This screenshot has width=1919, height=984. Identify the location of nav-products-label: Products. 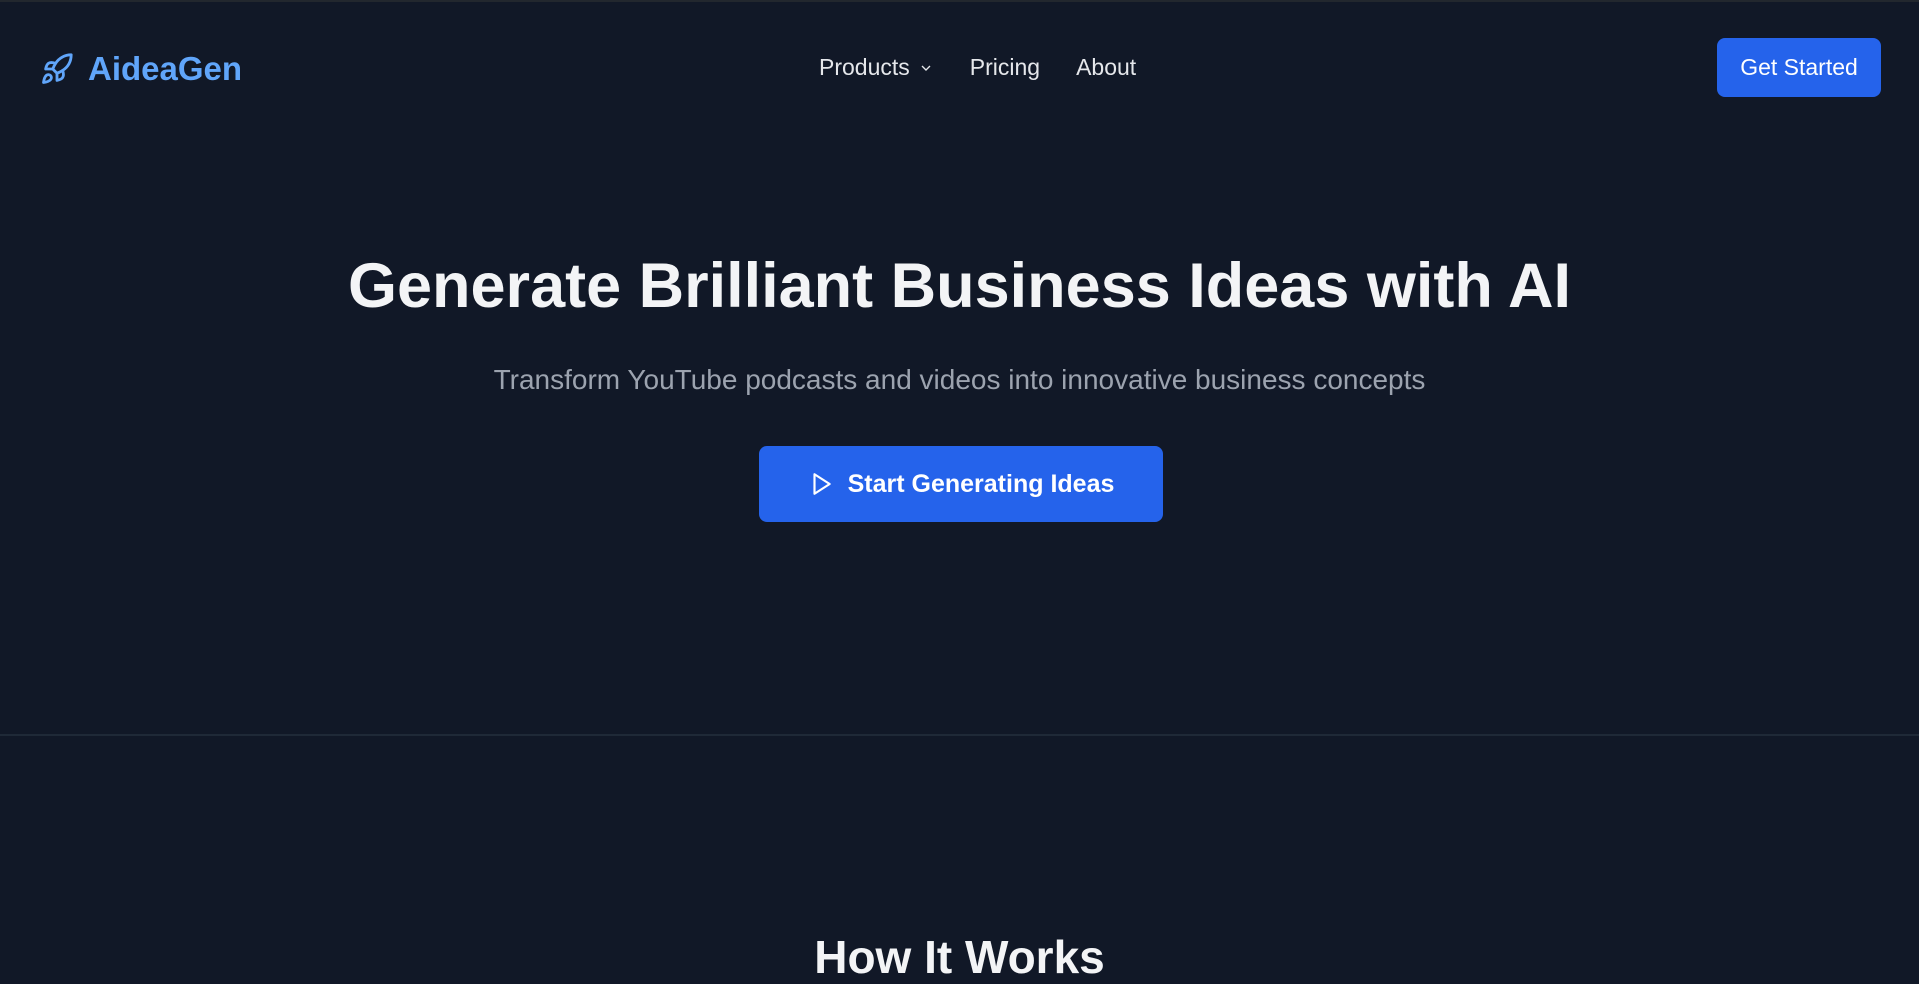
(864, 67).